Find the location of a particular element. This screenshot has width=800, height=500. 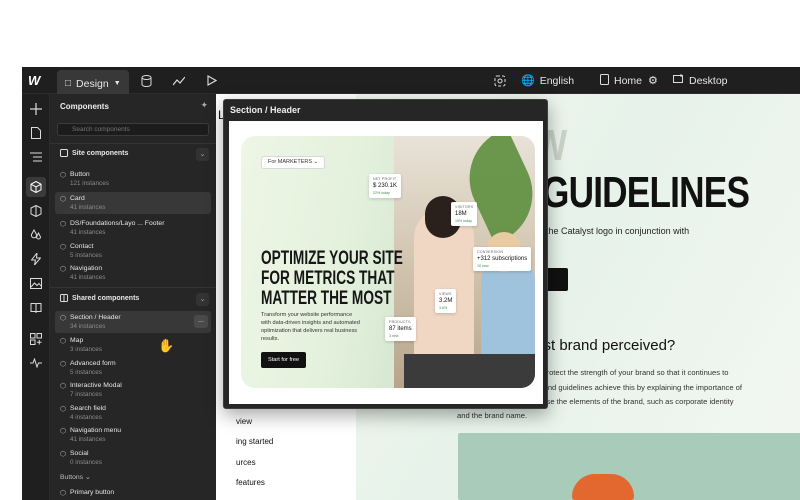

buttons-group-header: Buttons ⌄ is located at coordinates (75, 477).